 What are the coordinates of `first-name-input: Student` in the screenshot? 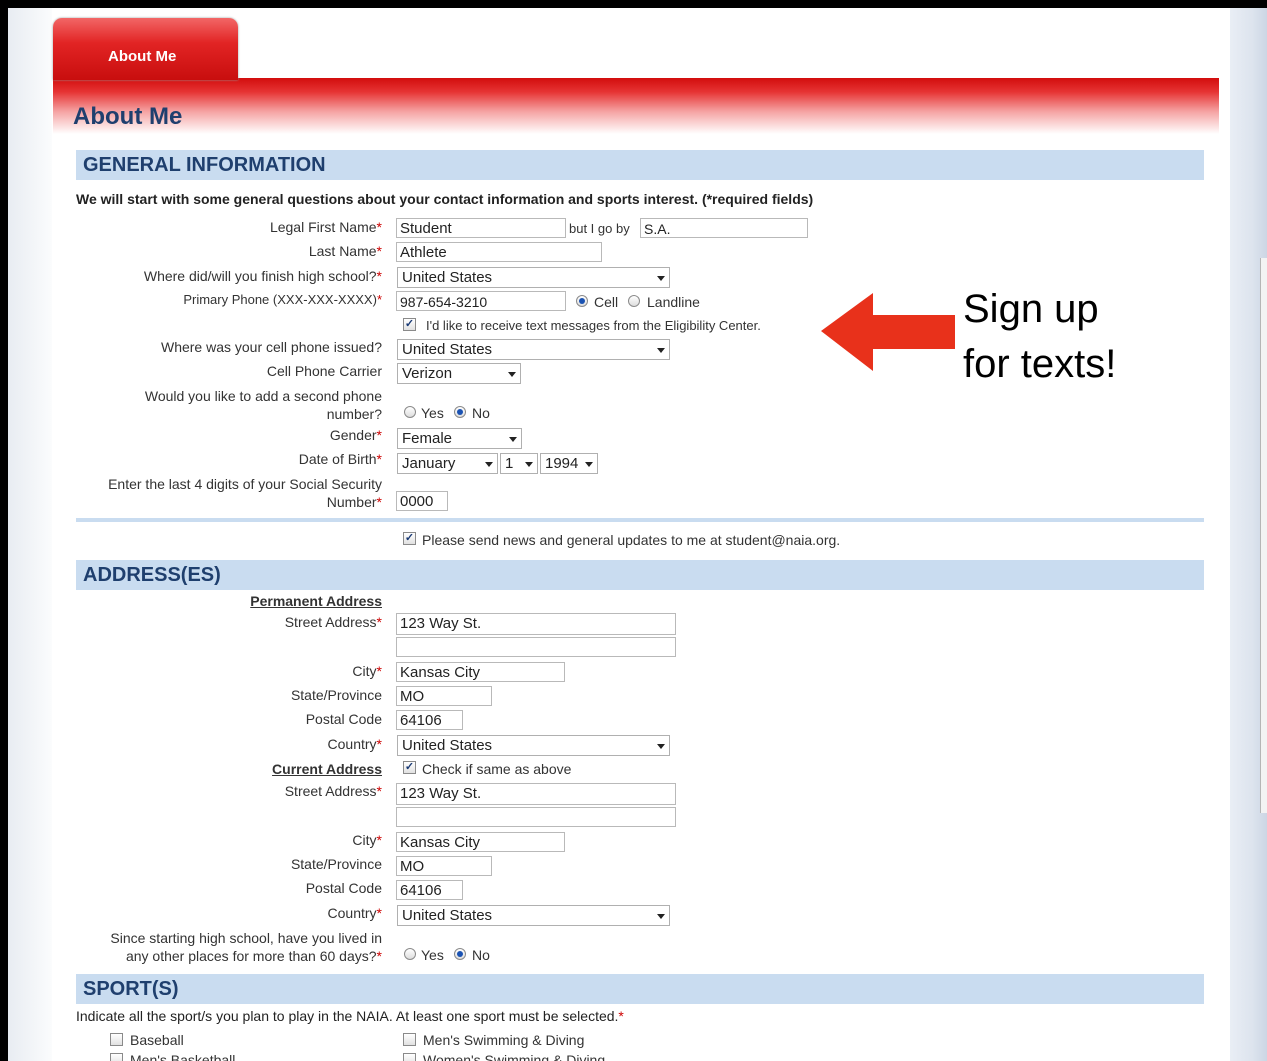 It's located at (481, 228).